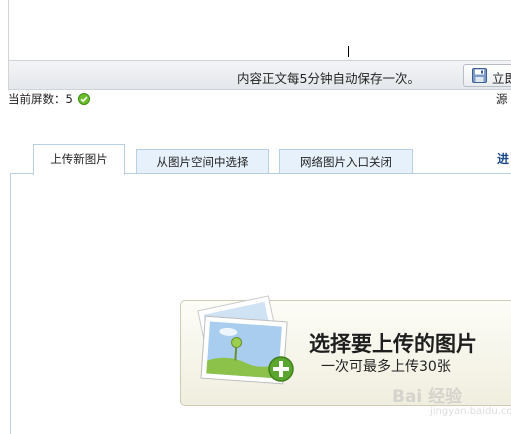 This screenshot has height=434, width=511. I want to click on tab-network-image-closed: 网络图片入口关闭, so click(346, 161).